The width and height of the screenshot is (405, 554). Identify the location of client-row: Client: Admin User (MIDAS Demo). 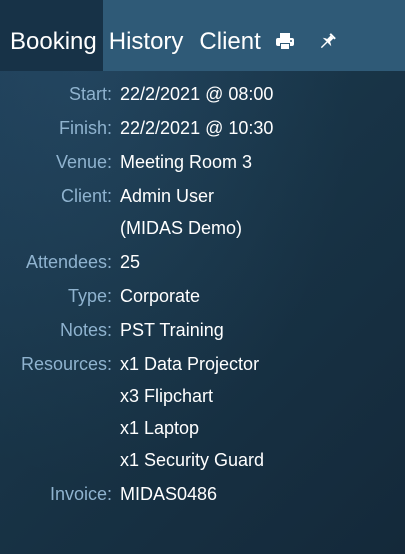
(202, 212).